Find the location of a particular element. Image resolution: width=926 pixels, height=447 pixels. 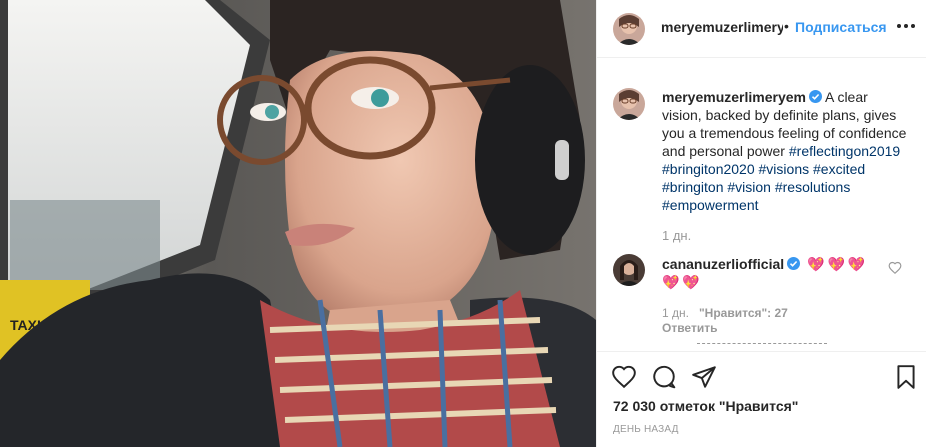

post-header: meryemuzerlimeryem • Подписаться is located at coordinates (761, 29).